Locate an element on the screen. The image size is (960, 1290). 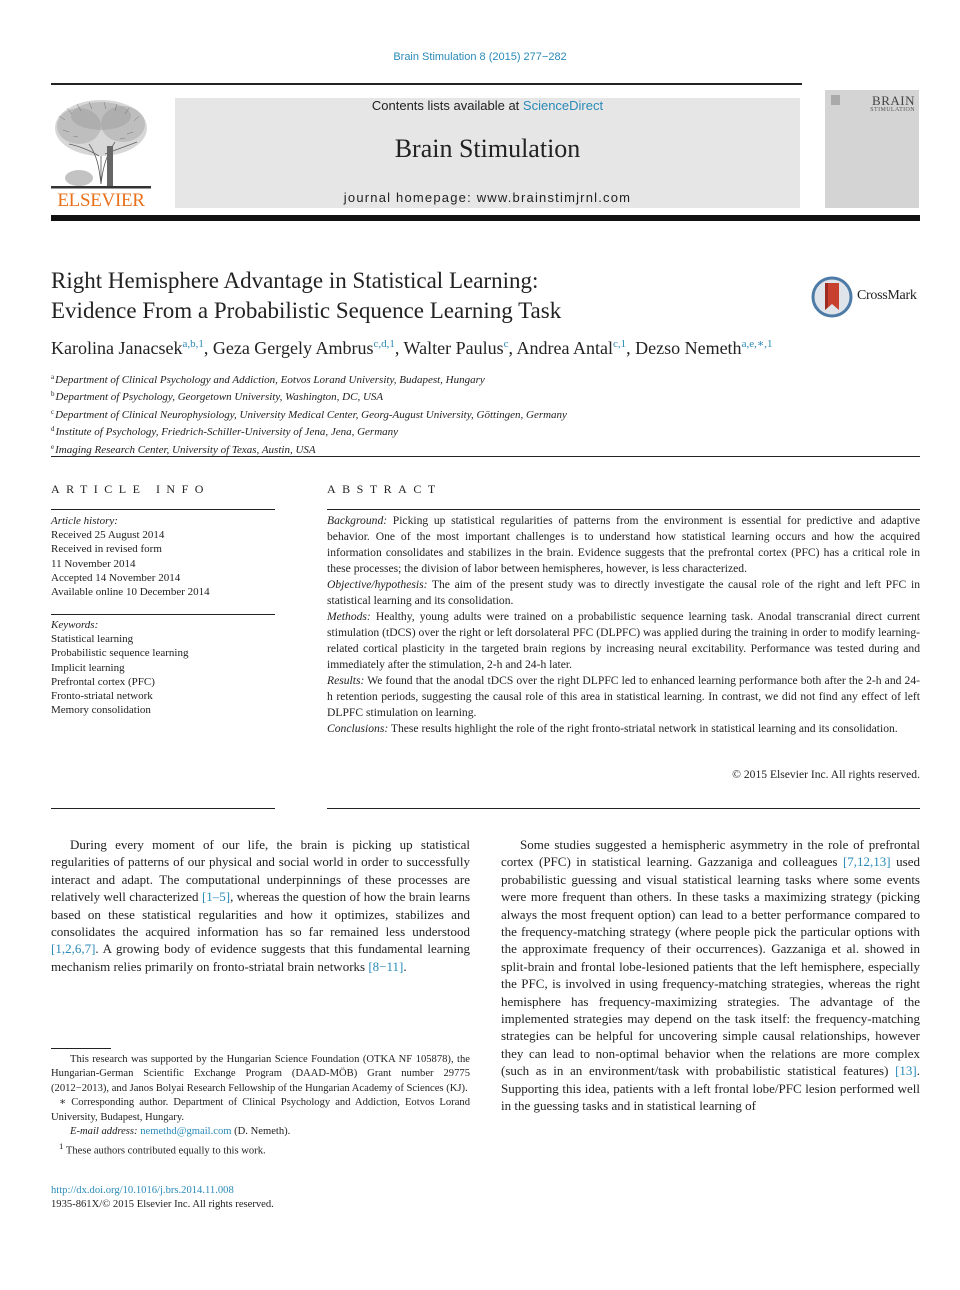
affiliation-key: e is located at coordinates (53, 446).